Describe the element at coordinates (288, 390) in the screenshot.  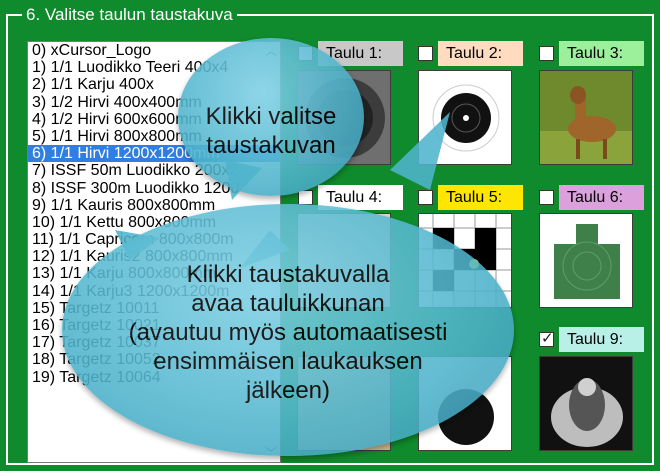
I see `hint-bottom-line-5: jälkeen)` at that location.